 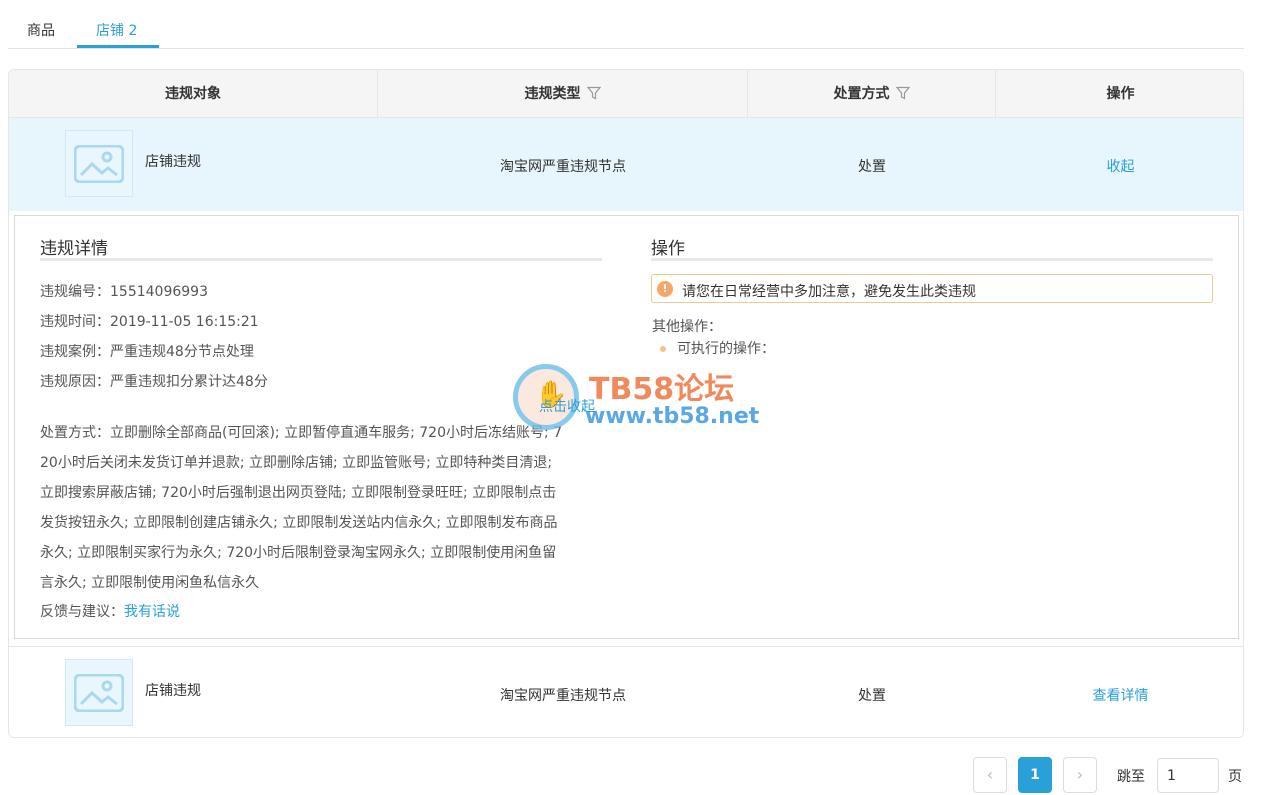 I want to click on column-header-type: 违规类型, so click(x=563, y=94).